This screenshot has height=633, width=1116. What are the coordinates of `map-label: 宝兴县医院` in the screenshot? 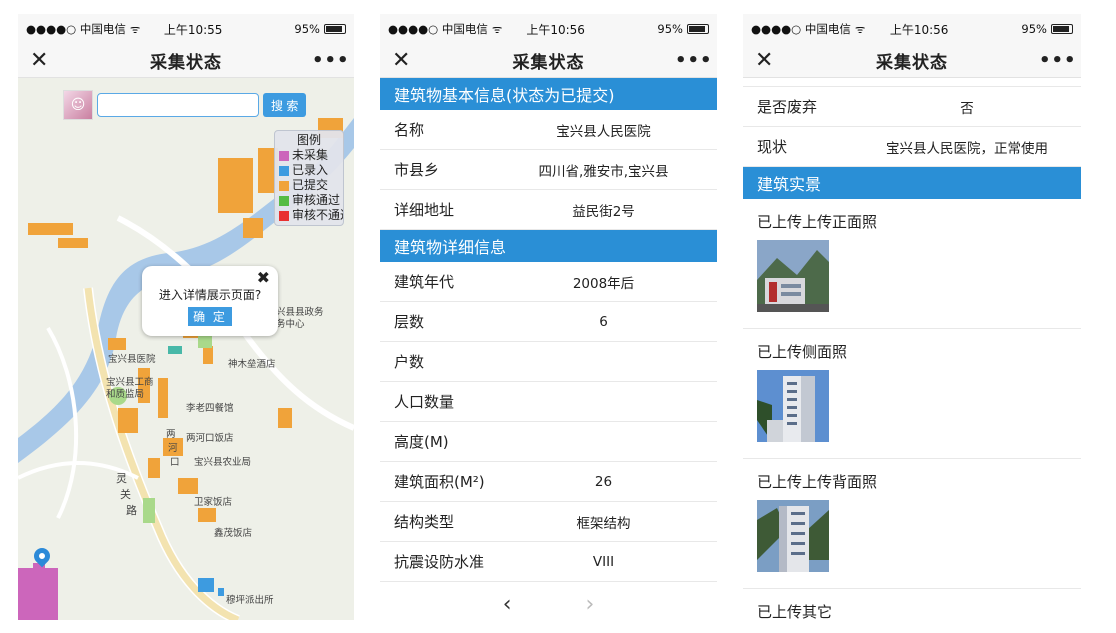 It's located at (132, 359).